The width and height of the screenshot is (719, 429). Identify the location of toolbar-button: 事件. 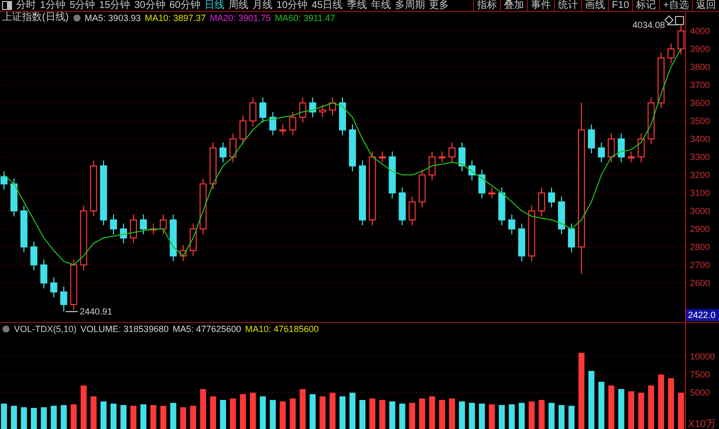
(540, 5).